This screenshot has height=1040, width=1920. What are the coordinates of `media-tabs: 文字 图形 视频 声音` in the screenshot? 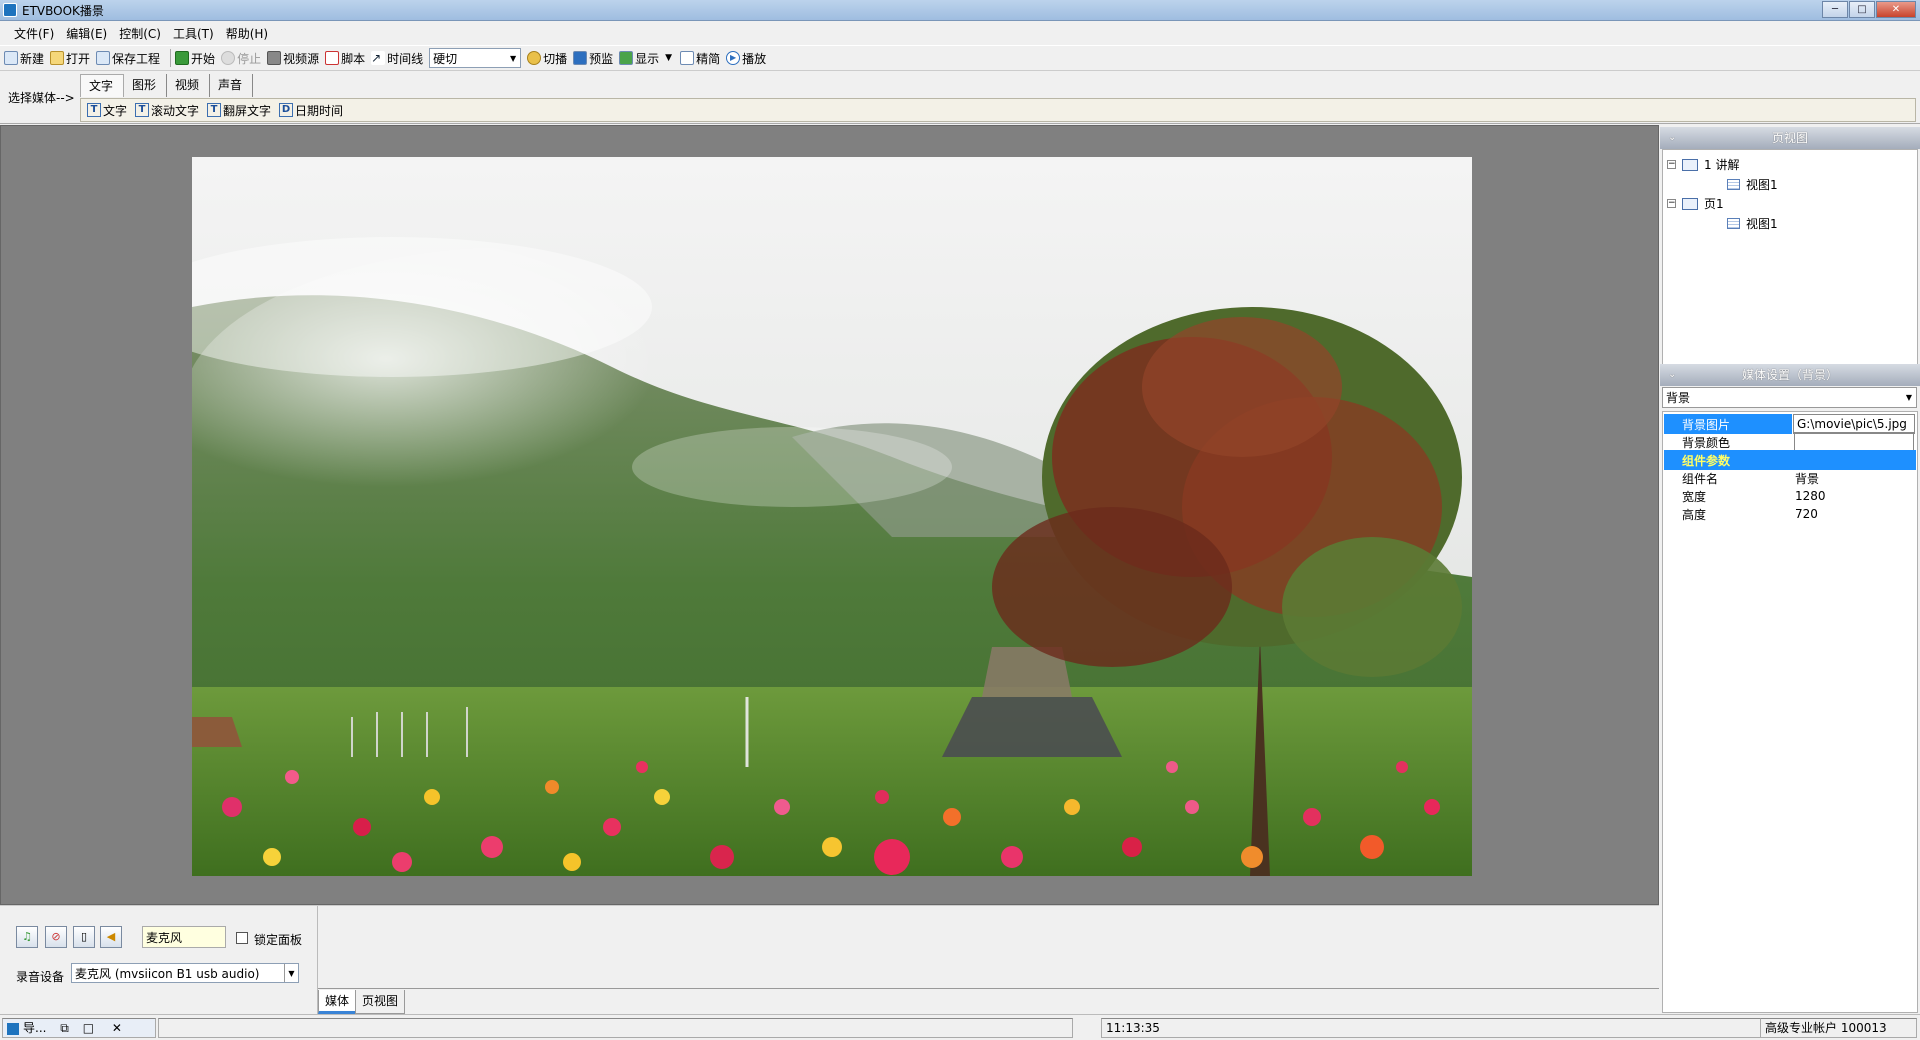 It's located at (167, 85).